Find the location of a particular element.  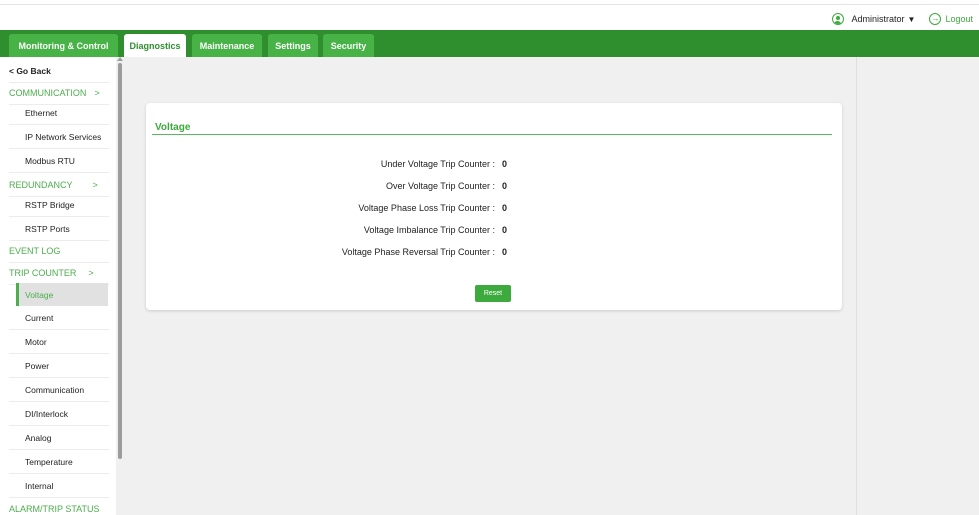

right-panel is located at coordinates (917, 286).